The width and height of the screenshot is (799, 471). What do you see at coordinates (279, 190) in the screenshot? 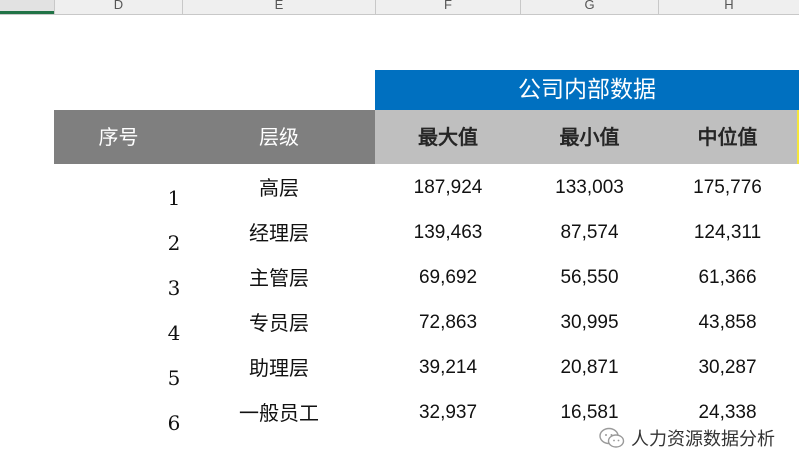
I see `cell-level: 高层` at bounding box center [279, 190].